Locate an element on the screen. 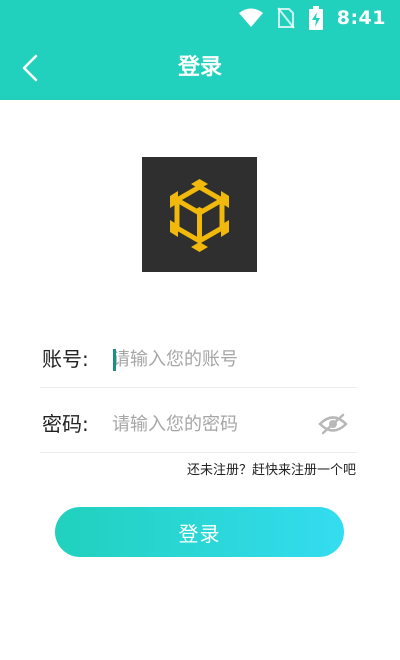 The image size is (400, 660). no-sim-icon is located at coordinates (285, 18).